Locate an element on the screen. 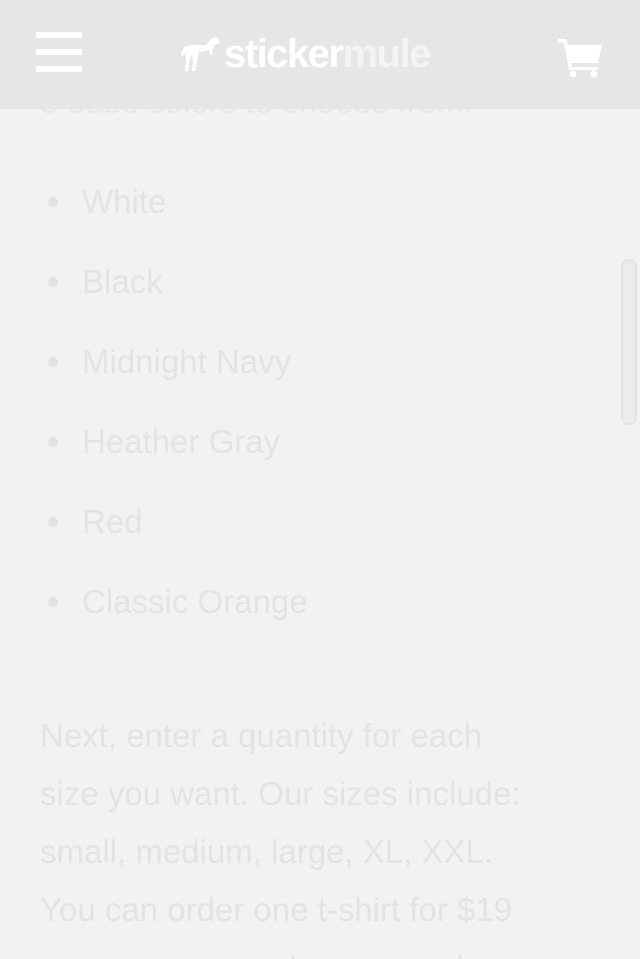 Image resolution: width=640 pixels, height=959 pixels. paragraph-line: You can order one t-shirt for $19 is located at coordinates (276, 909).